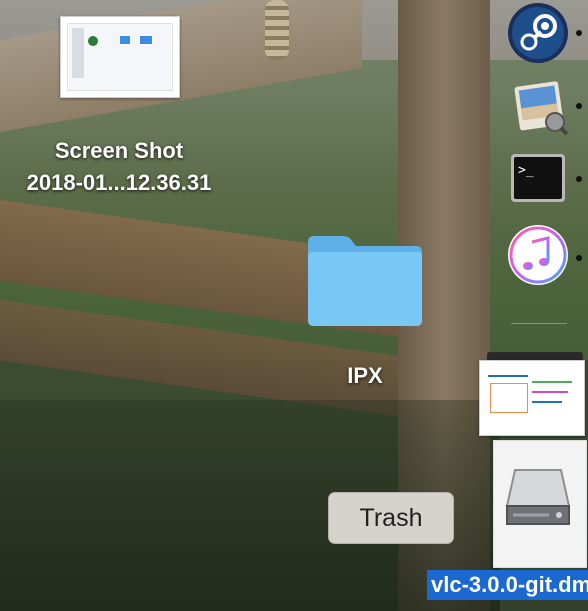 The image size is (588, 611). Describe the element at coordinates (539, 323) in the screenshot. I see `dock-separator` at that location.